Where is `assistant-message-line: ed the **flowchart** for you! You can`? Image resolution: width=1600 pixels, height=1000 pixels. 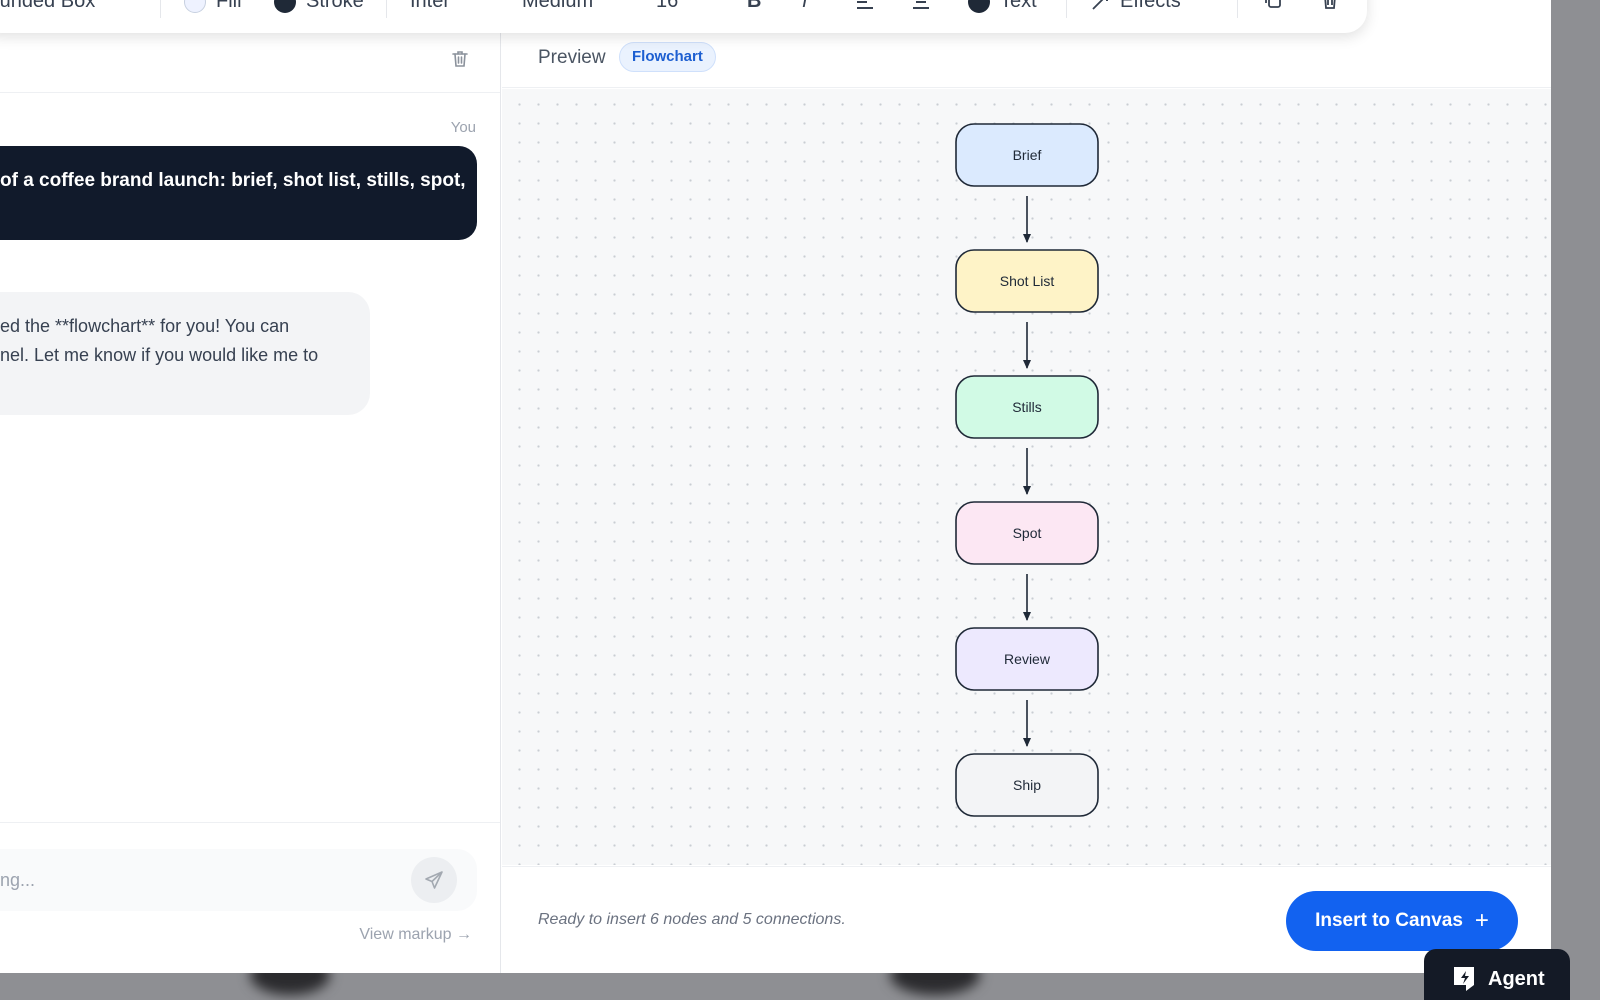 assistant-message-line: ed the **flowchart** for you! You can is located at coordinates (145, 326).